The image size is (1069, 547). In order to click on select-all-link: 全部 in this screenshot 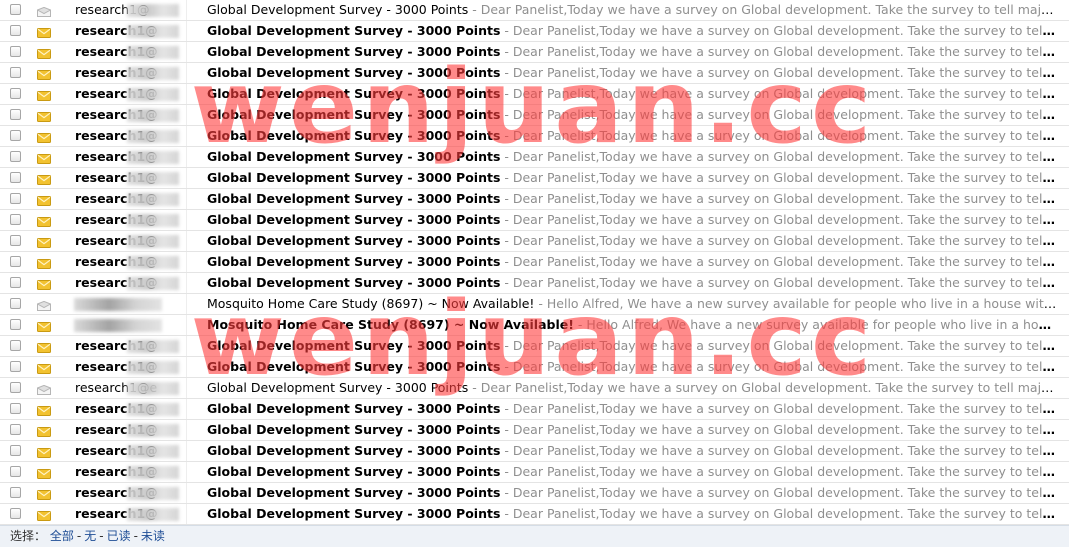, I will do `click(62, 536)`.